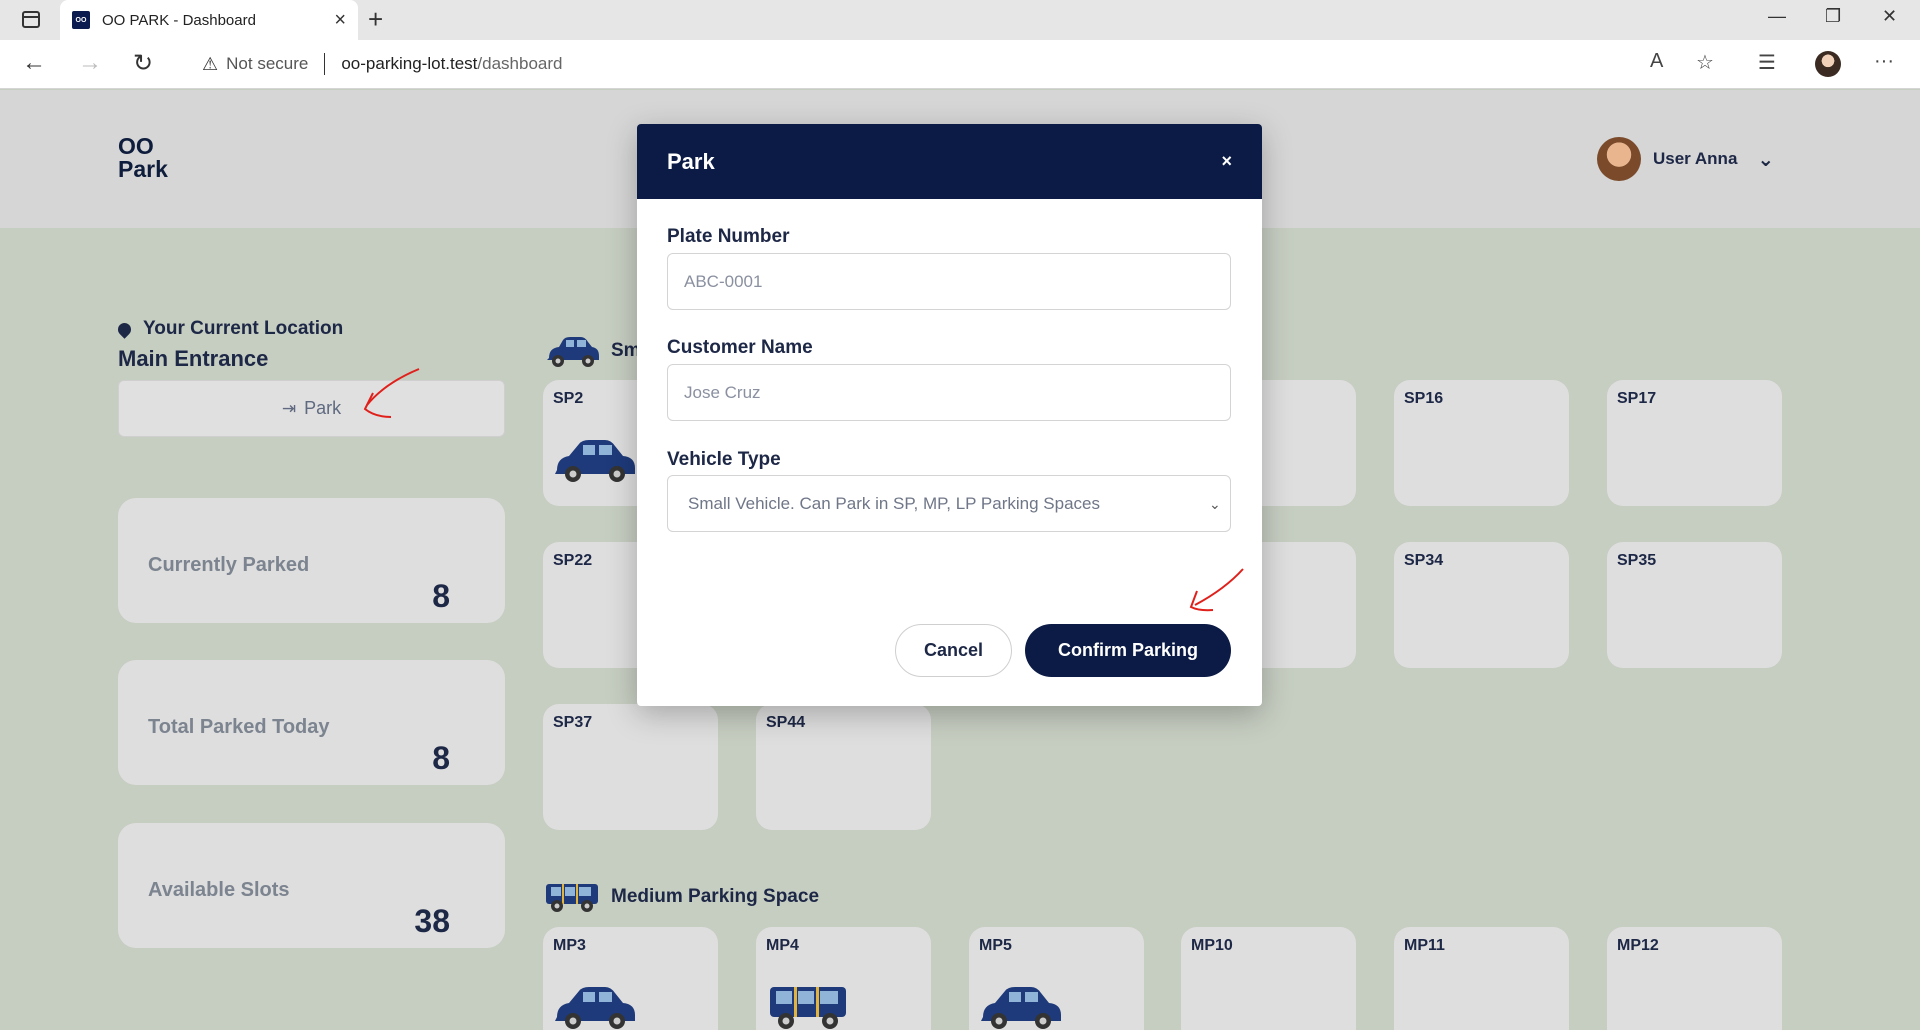 This screenshot has height=1030, width=1920. I want to click on slot-sp34: SP34, so click(1481, 605).